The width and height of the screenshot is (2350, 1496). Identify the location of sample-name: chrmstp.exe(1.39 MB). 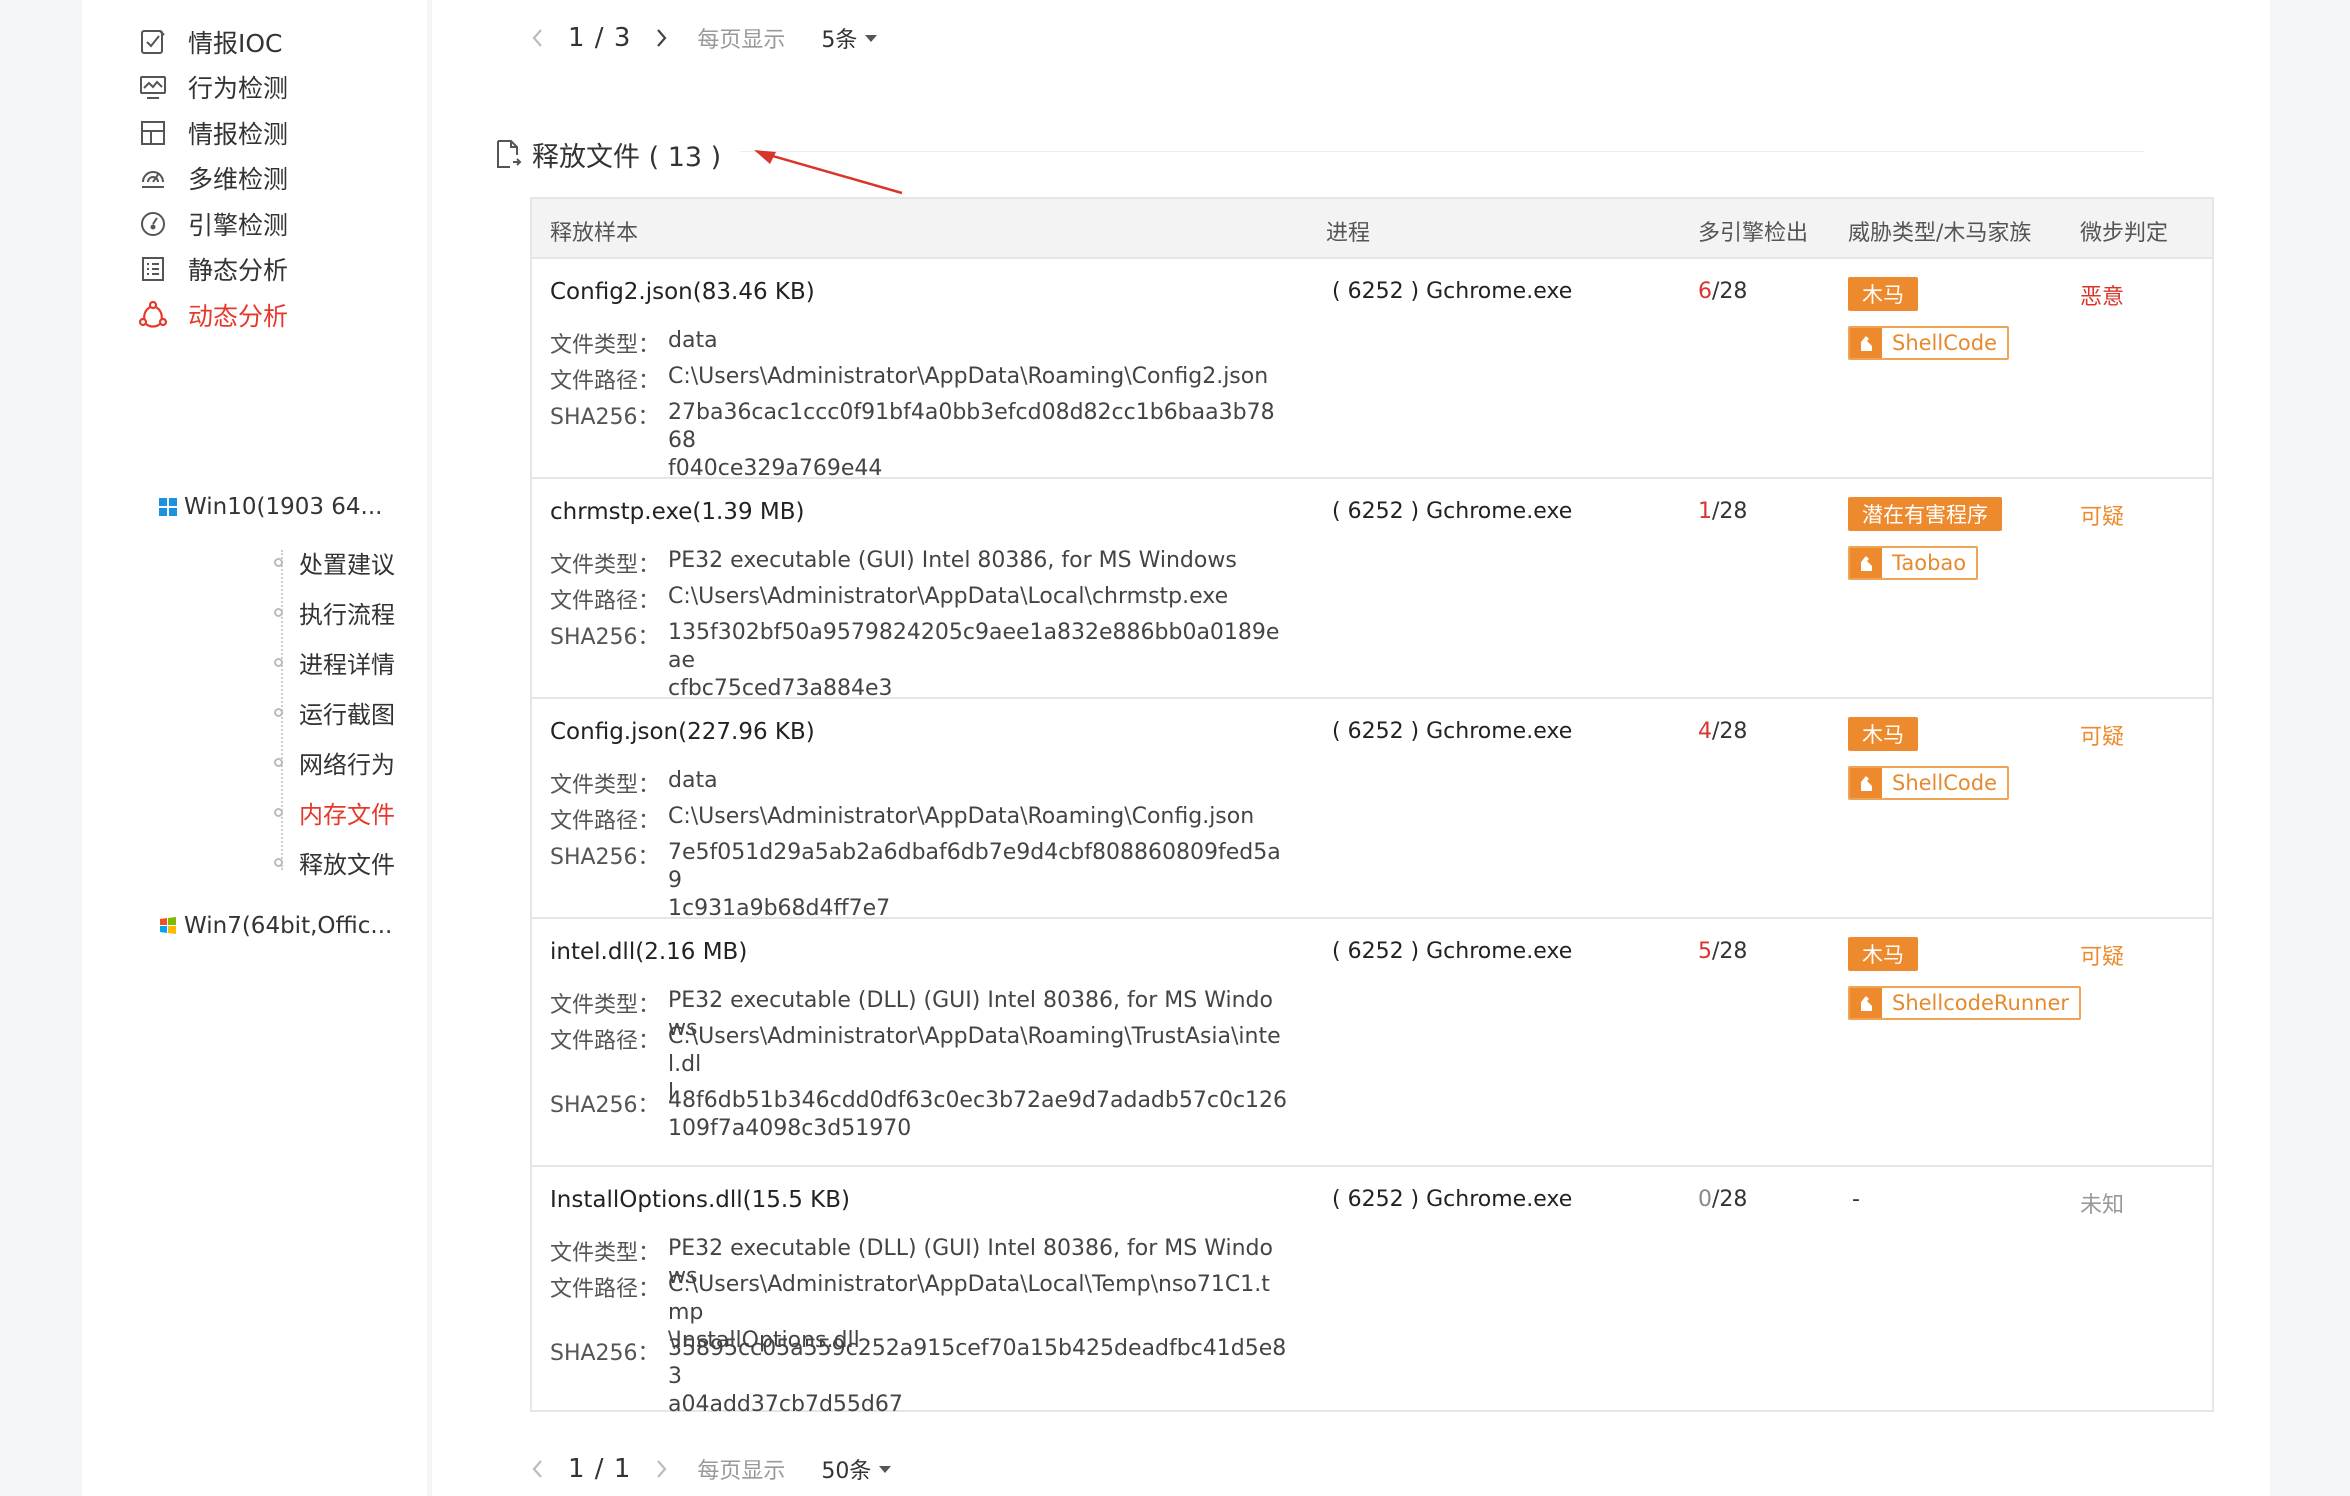
(677, 512).